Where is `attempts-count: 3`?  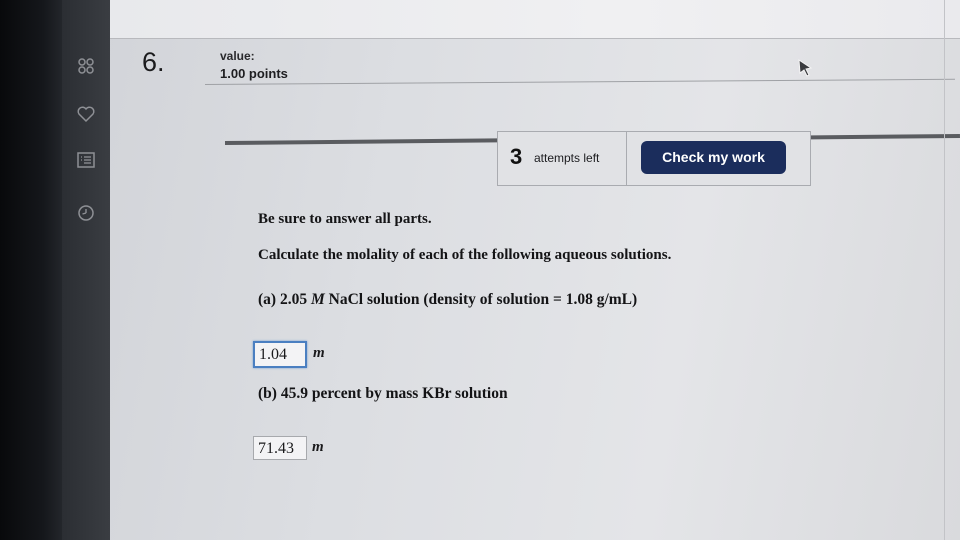 attempts-count: 3 is located at coordinates (516, 156).